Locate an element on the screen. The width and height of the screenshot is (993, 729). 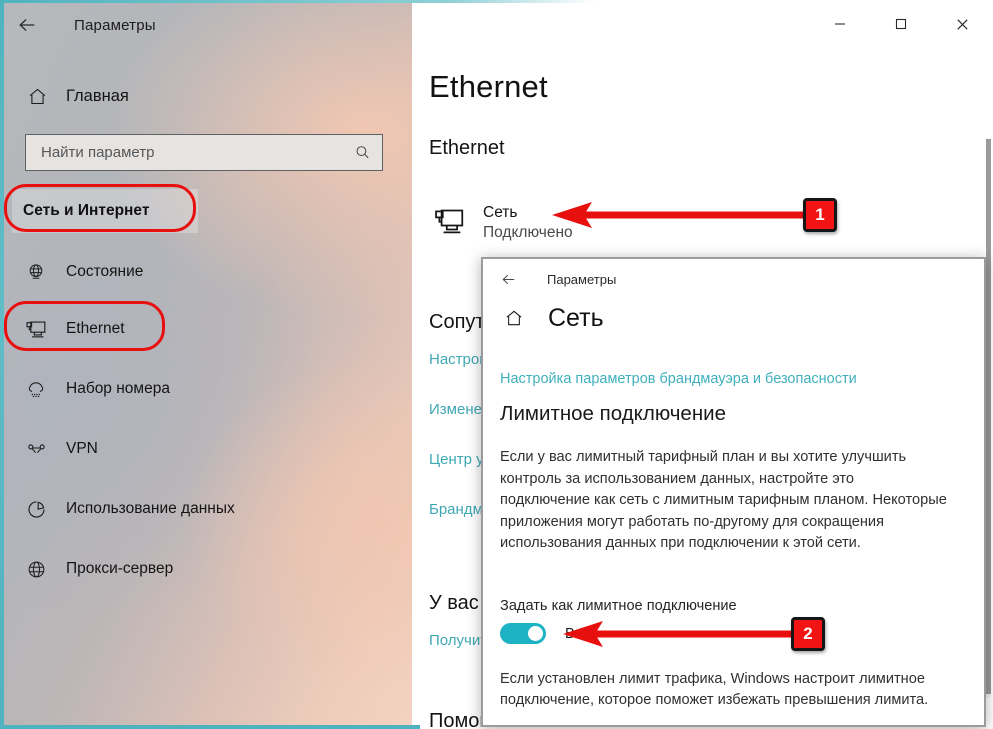
sidebar-item-dialup: Набор номера is located at coordinates (208, 389).